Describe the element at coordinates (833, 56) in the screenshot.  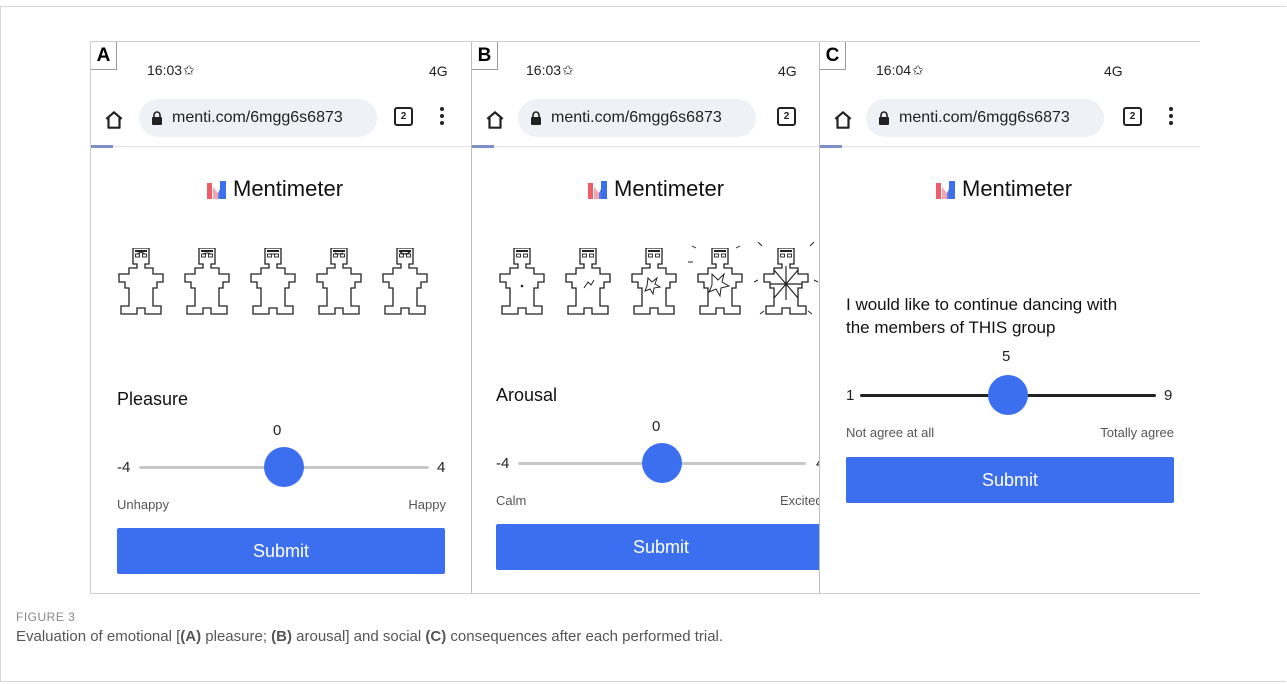
I see `panel-letter: C` at that location.